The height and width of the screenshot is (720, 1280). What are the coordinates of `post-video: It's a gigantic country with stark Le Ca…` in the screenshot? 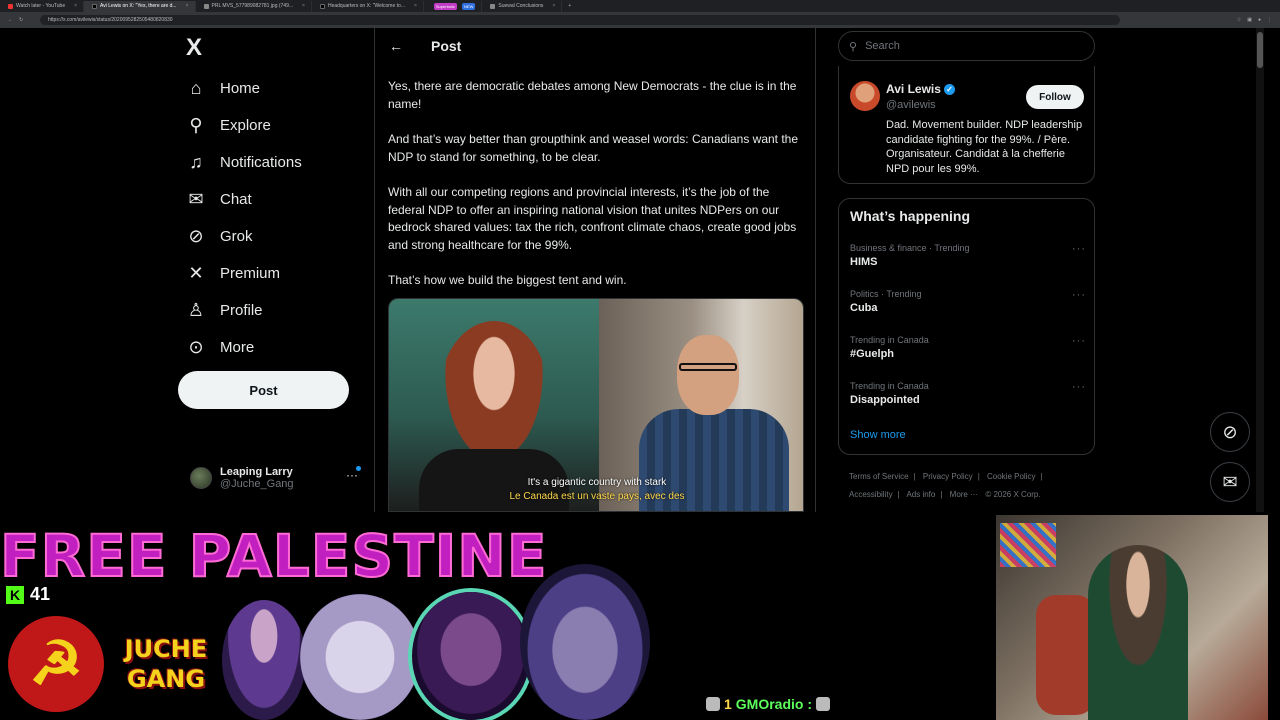 It's located at (596, 405).